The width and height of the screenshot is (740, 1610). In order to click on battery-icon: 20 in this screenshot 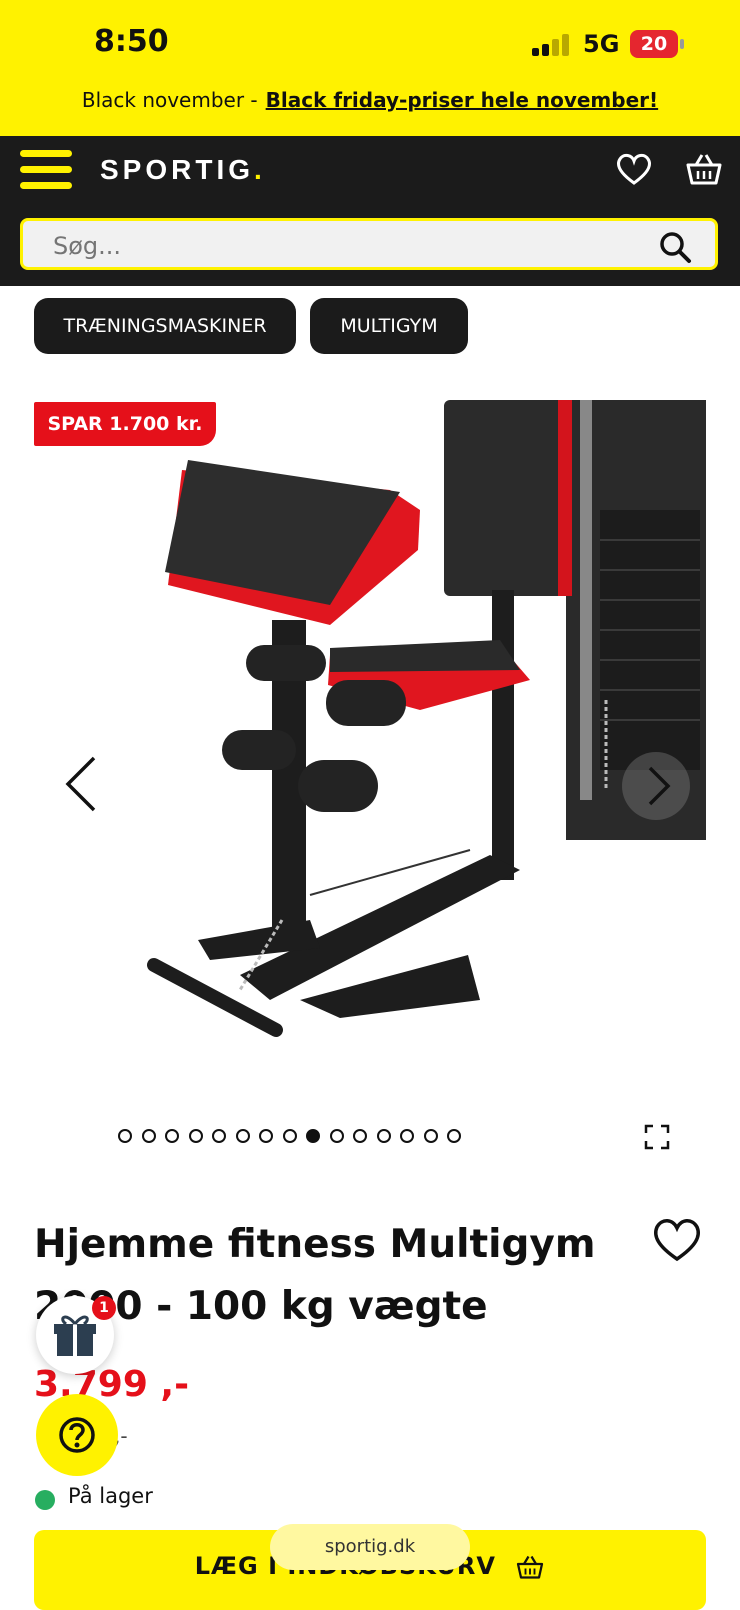, I will do `click(657, 44)`.